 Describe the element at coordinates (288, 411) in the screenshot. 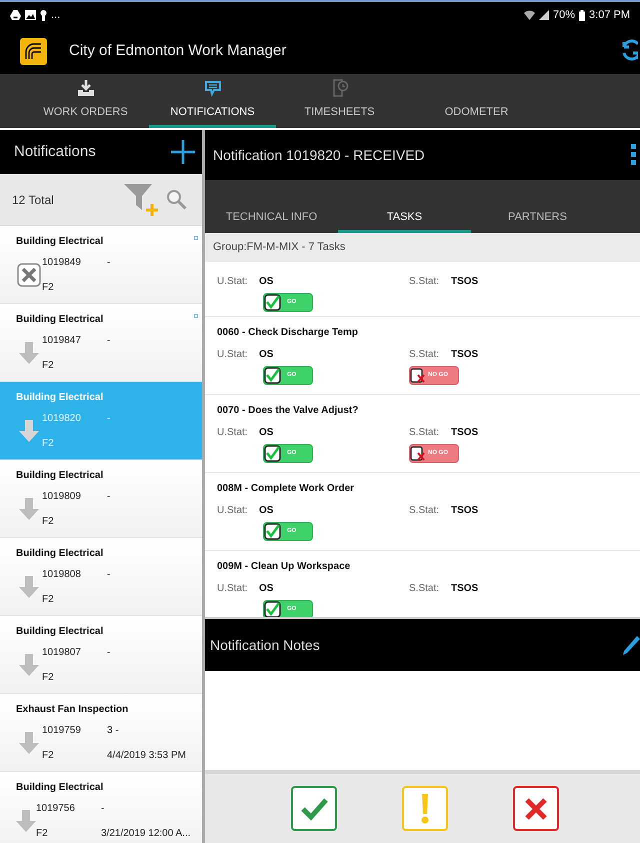

I see `task-title: 0070 - Does the Valve Adjust?` at that location.